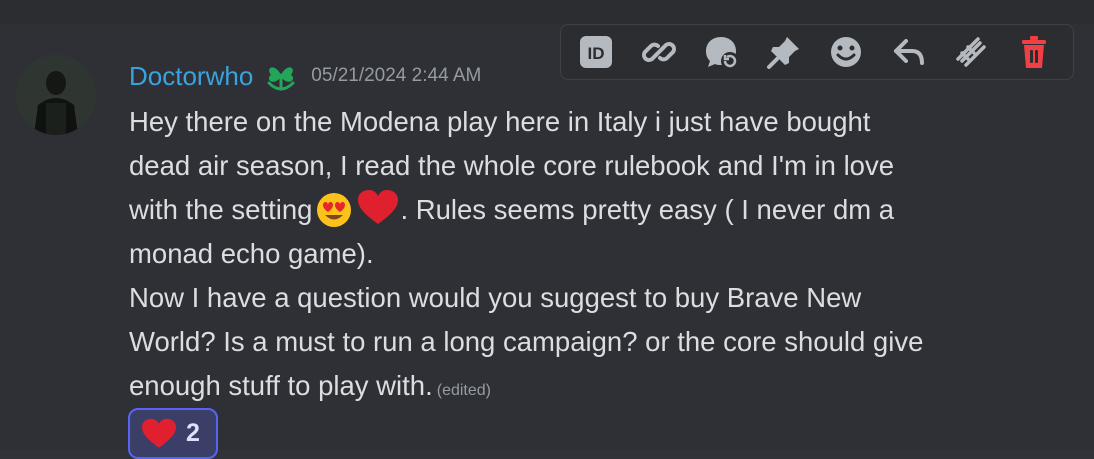 The height and width of the screenshot is (459, 1094). I want to click on svg-text: ID, so click(596, 53).